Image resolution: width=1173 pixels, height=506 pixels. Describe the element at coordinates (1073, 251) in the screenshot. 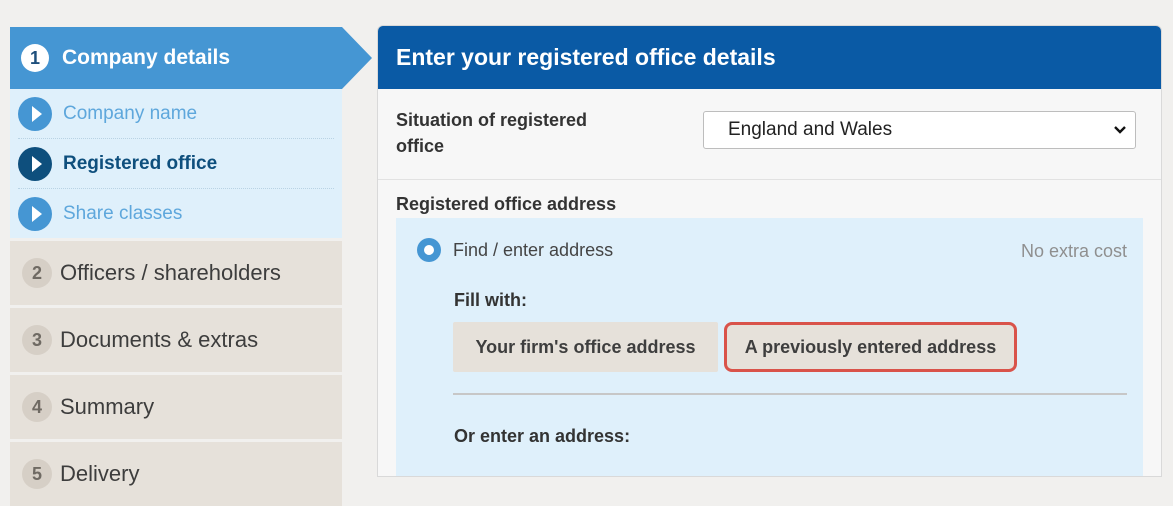

I see `no-extra-cost-note: No extra cost` at that location.